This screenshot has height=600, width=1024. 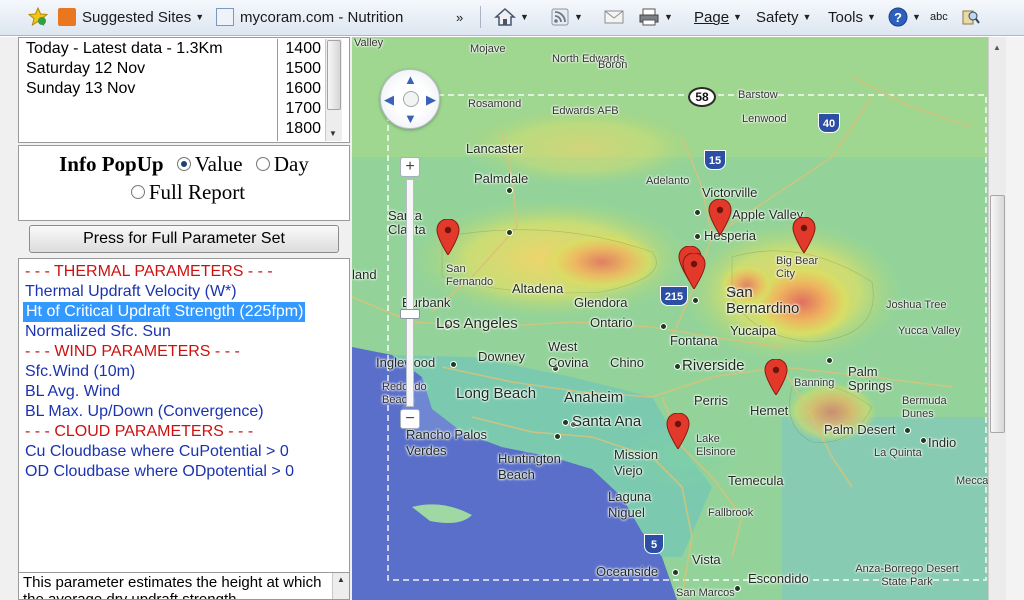 I want to click on date-option-sunday: Sunday 13 Nov, so click(x=148, y=89).